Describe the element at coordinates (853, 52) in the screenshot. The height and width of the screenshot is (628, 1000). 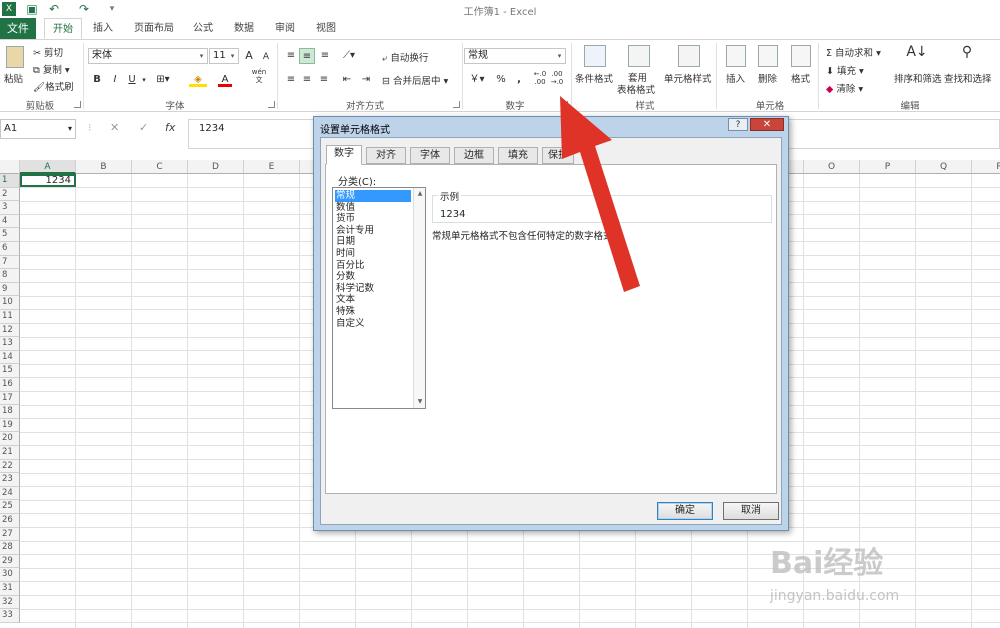
I see `autosum-button: Σ 自动求和 ▾` at that location.